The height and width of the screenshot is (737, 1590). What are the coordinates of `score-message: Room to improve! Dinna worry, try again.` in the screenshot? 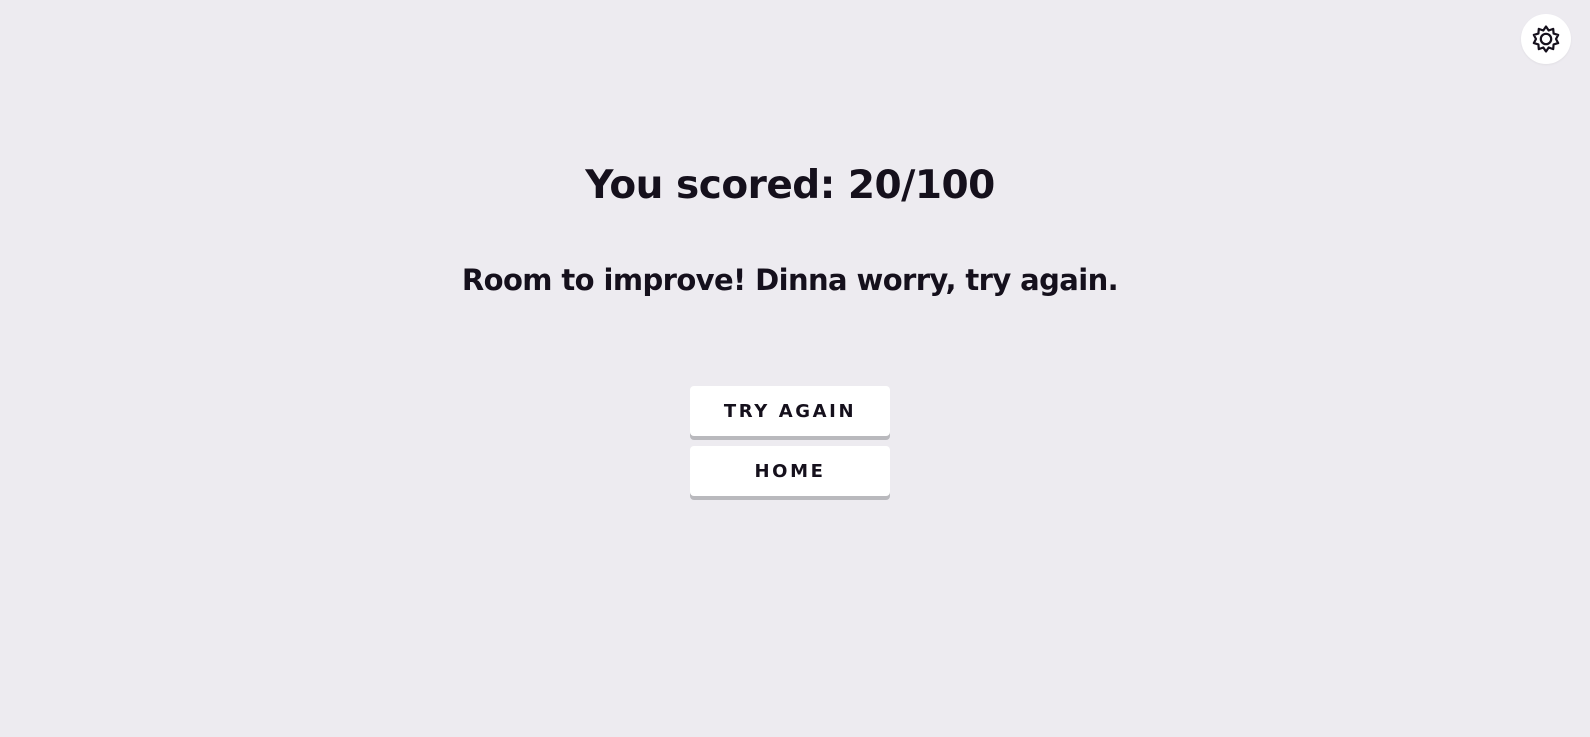 It's located at (790, 280).